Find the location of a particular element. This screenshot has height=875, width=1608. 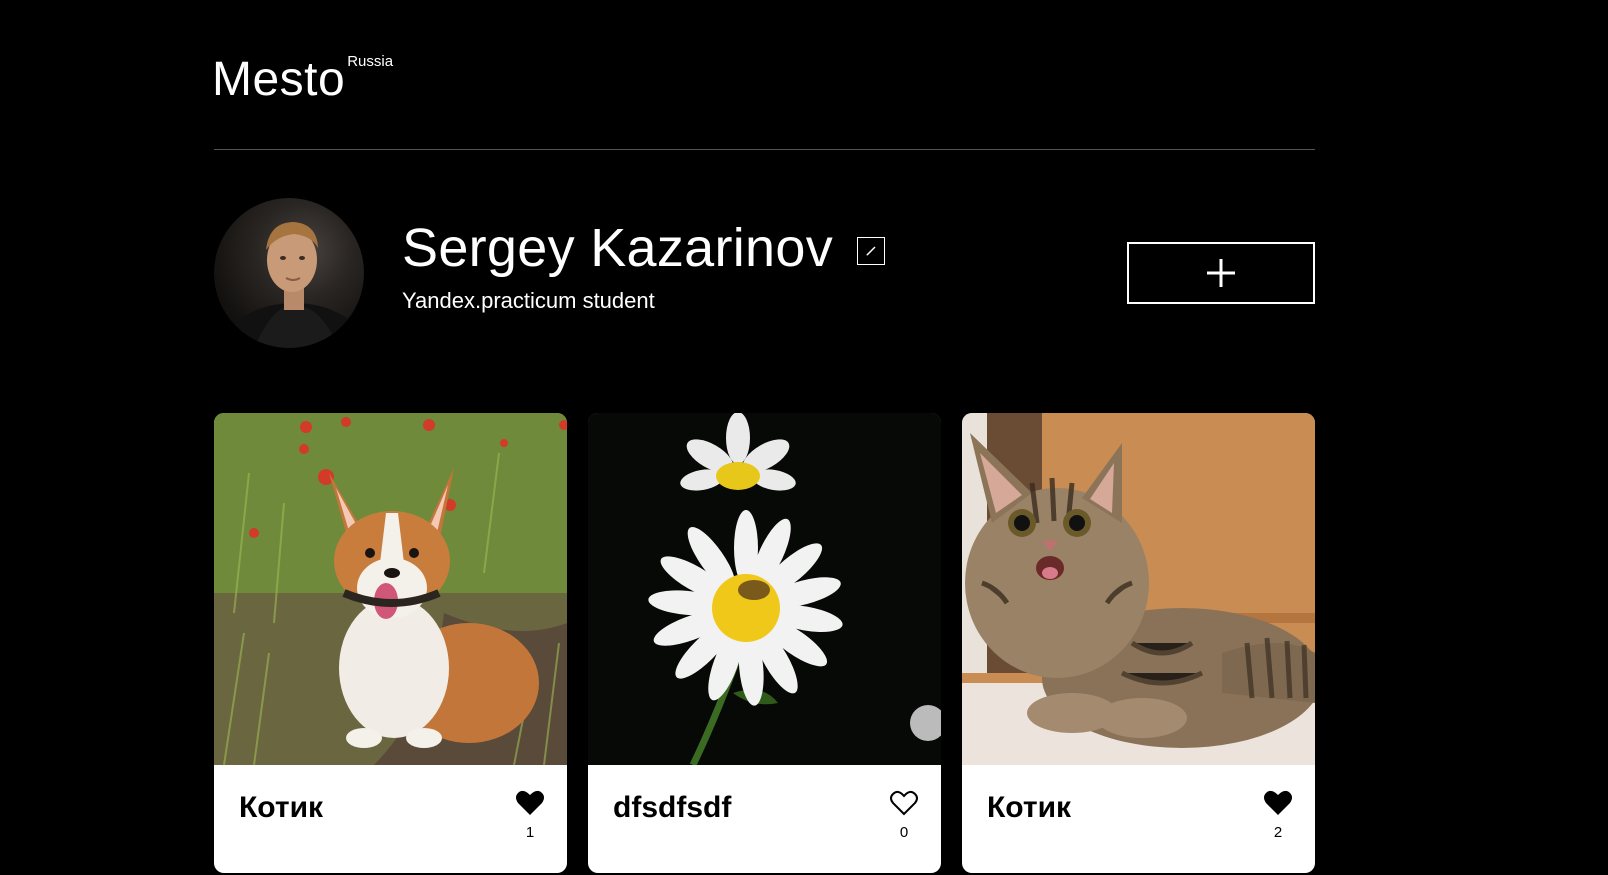

daisy-photo is located at coordinates (764, 589).